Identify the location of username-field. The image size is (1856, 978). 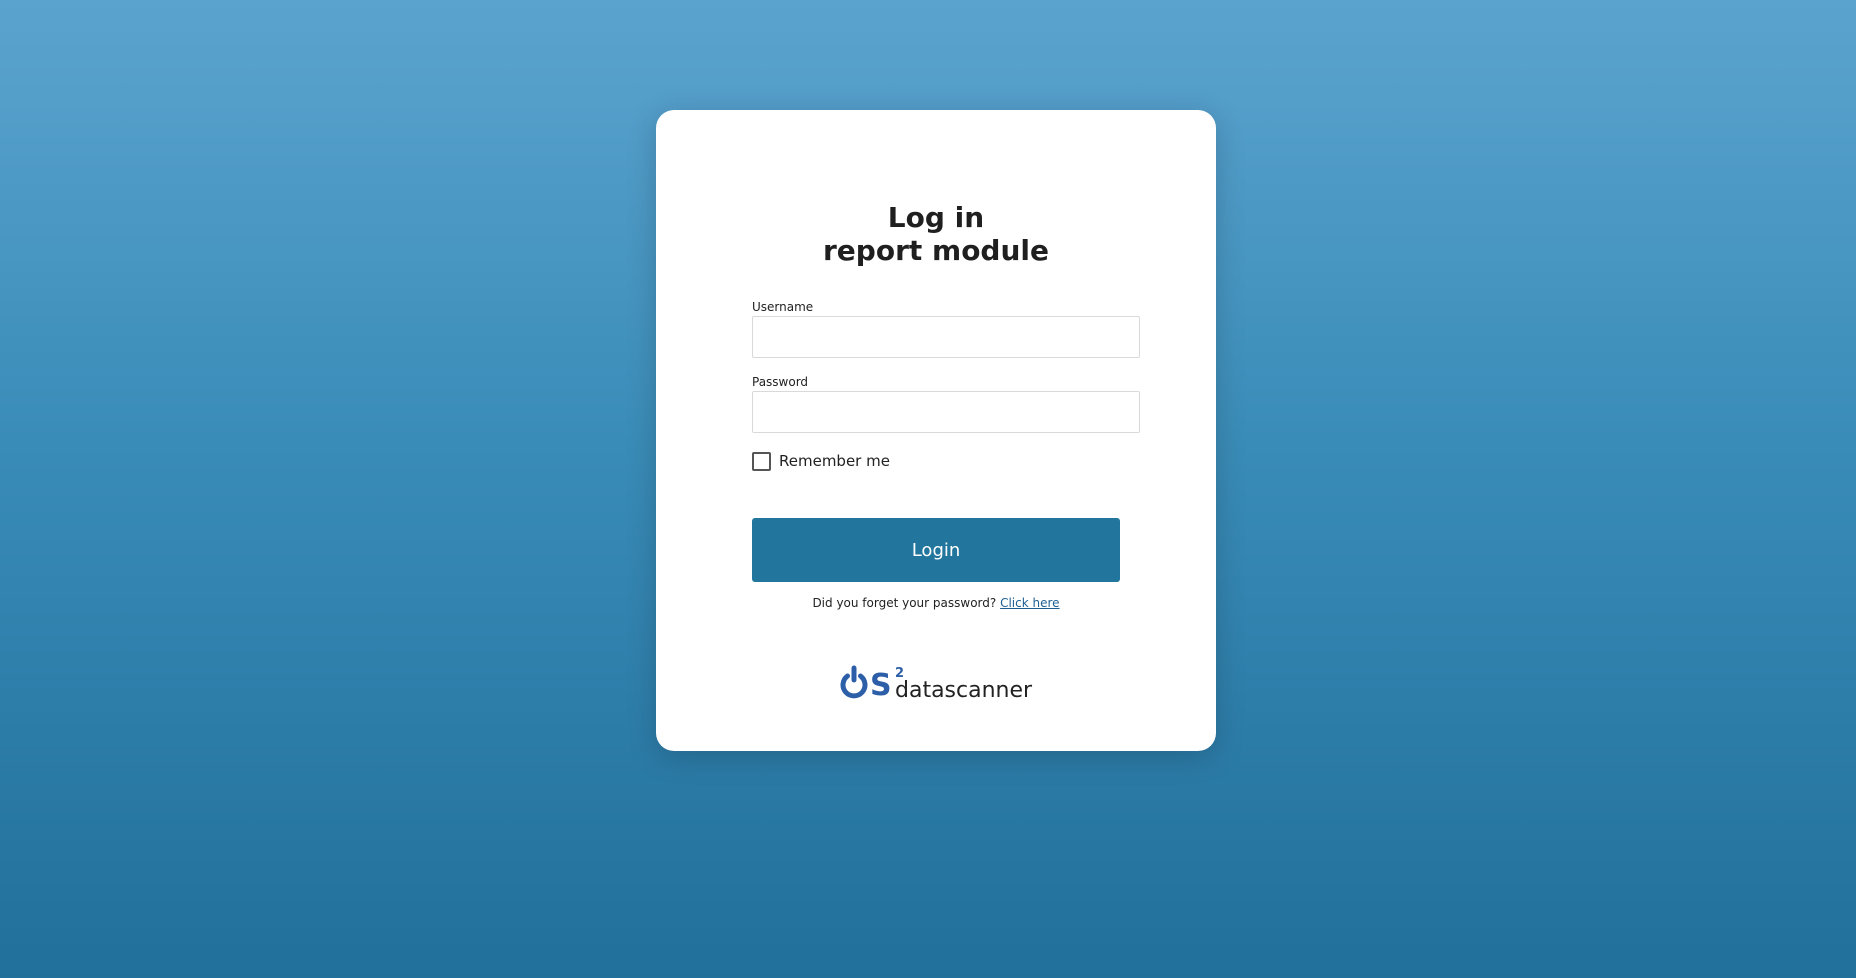
(946, 337).